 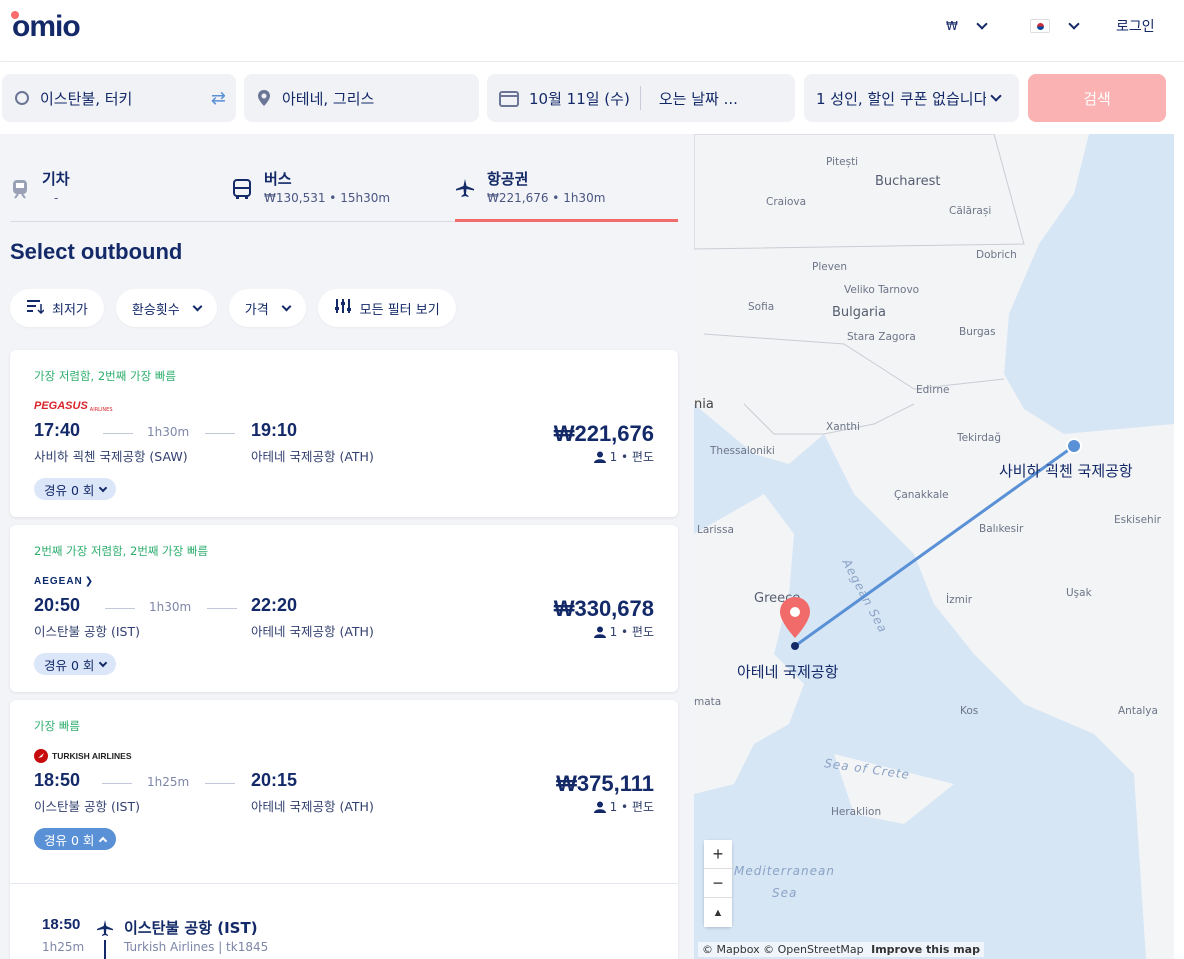 I want to click on tab-flight-title: 항공권, so click(x=508, y=179).